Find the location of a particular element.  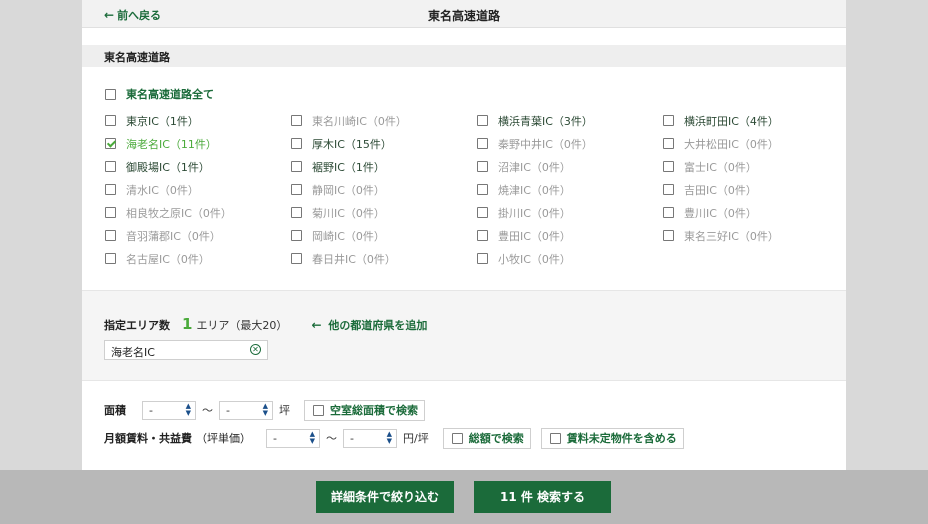

interchange-checkbox: 豊川IC（0件） is located at coordinates (754, 212).